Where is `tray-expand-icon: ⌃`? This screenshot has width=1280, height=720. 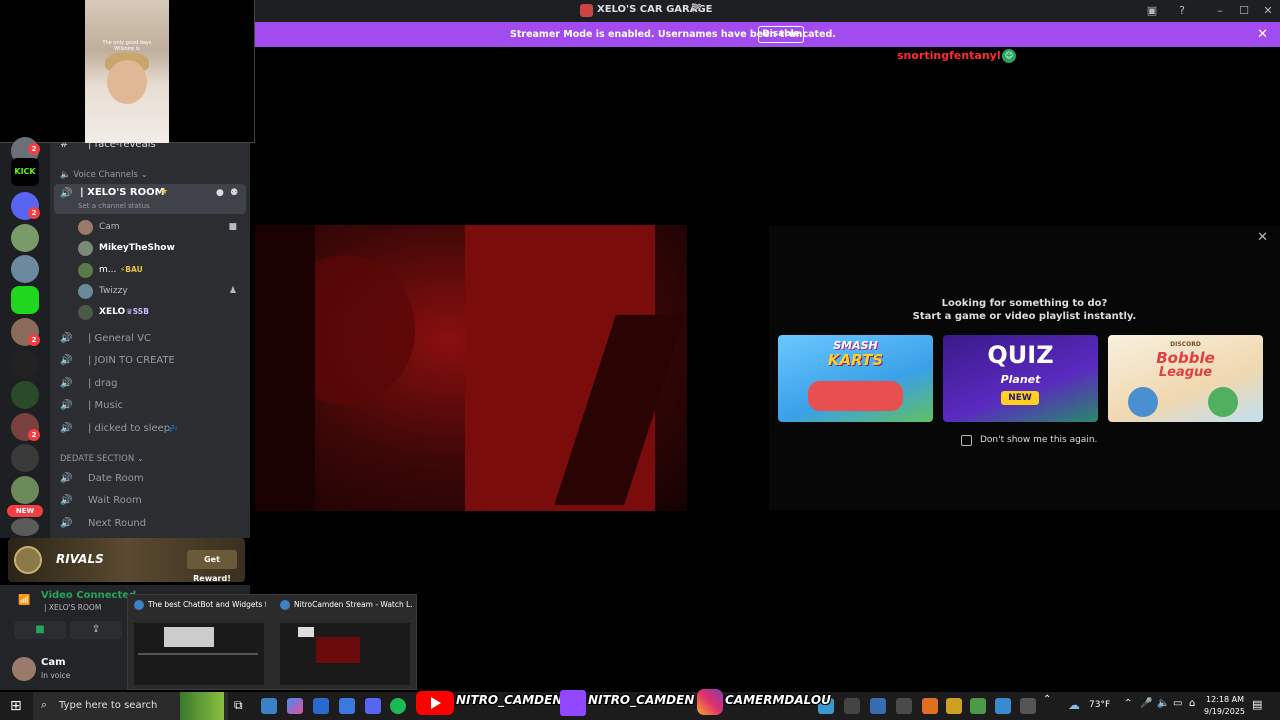
tray-expand-icon: ⌃ is located at coordinates (1047, 699).